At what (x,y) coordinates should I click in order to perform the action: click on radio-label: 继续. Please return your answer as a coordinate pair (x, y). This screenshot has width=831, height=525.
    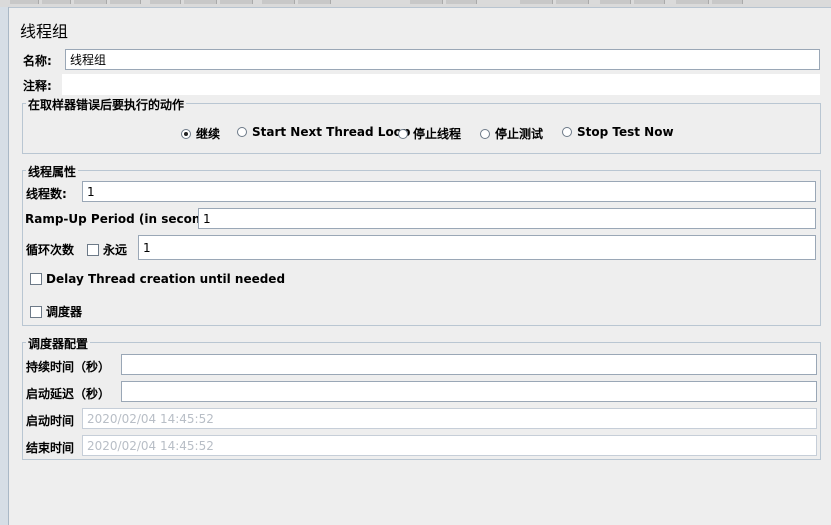
    Looking at the image, I should click on (208, 134).